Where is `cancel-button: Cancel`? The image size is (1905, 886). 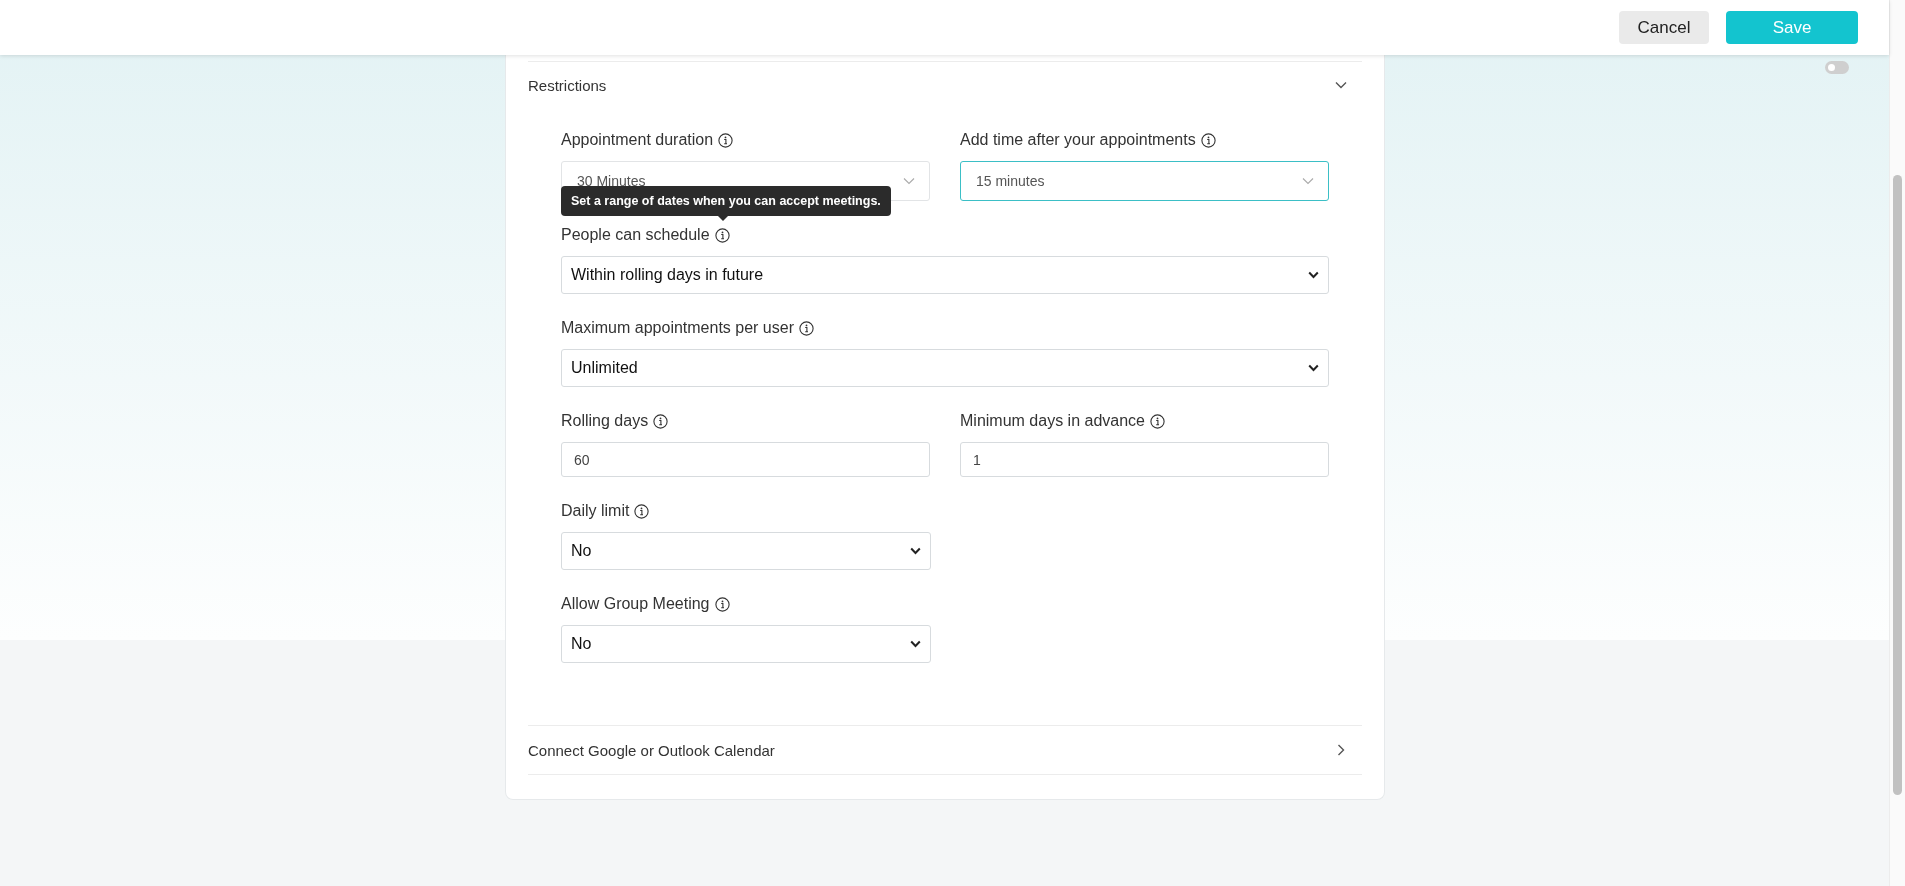 cancel-button: Cancel is located at coordinates (1664, 27).